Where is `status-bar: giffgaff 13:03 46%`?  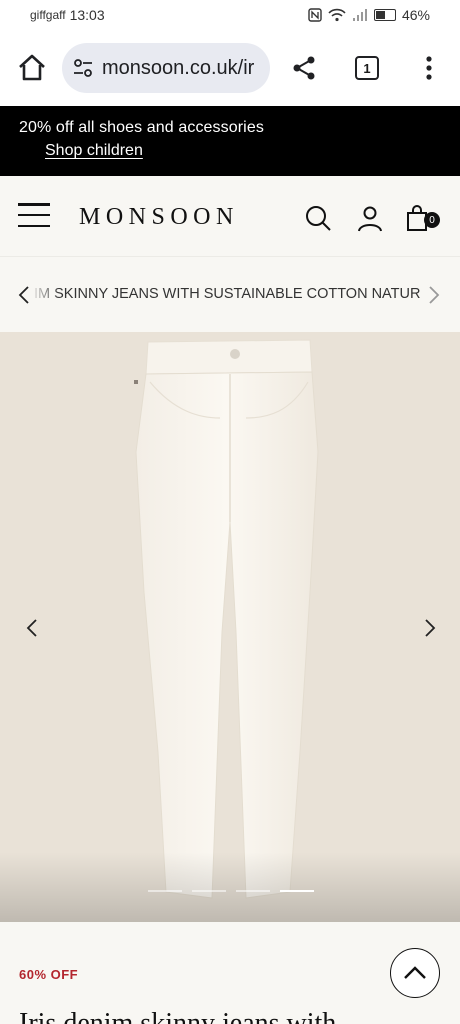 status-bar: giffgaff 13:03 46% is located at coordinates (230, 15).